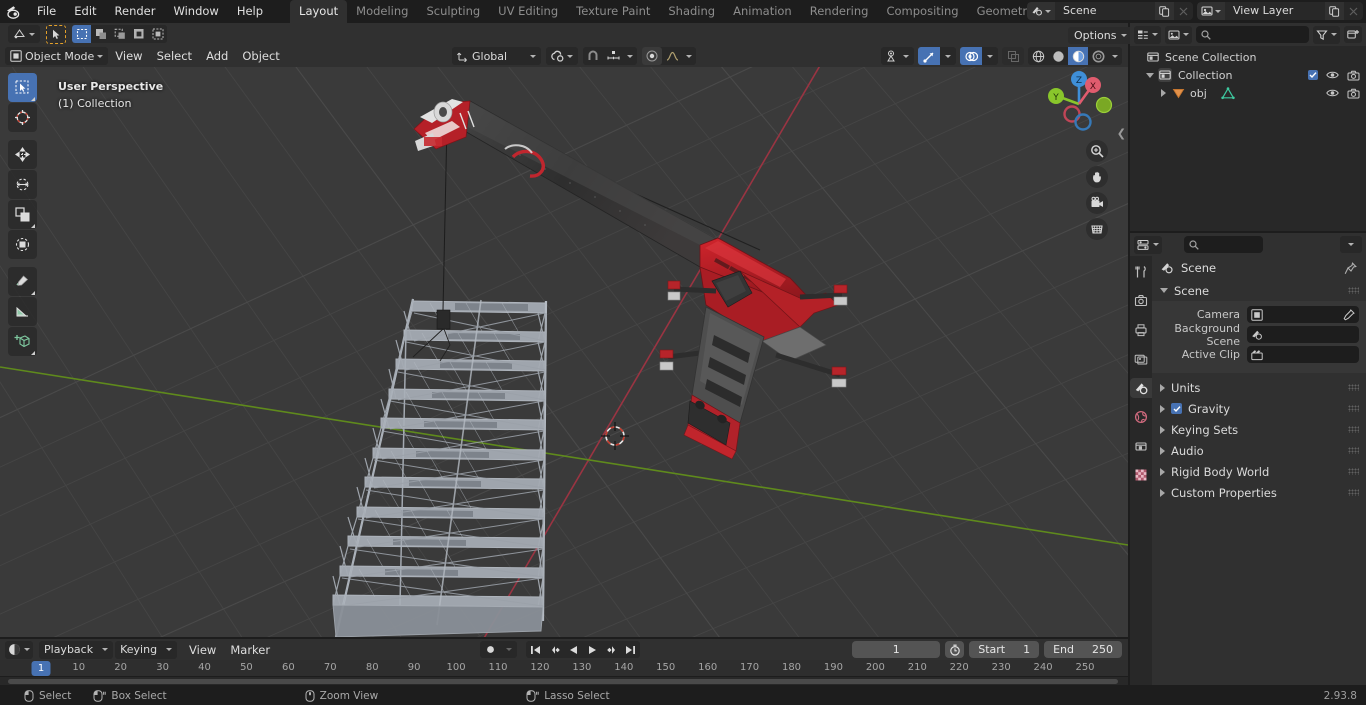 Image resolution: width=1366 pixels, height=705 pixels. What do you see at coordinates (1083, 649) in the screenshot?
I see `frame-end-field: End 250` at bounding box center [1083, 649].